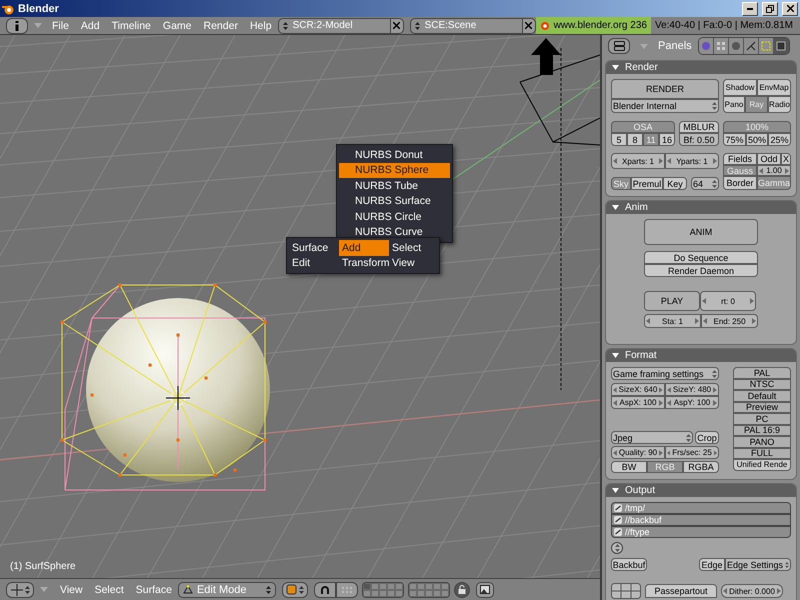  I want to click on number-field: SizeY: 480, so click(692, 389).